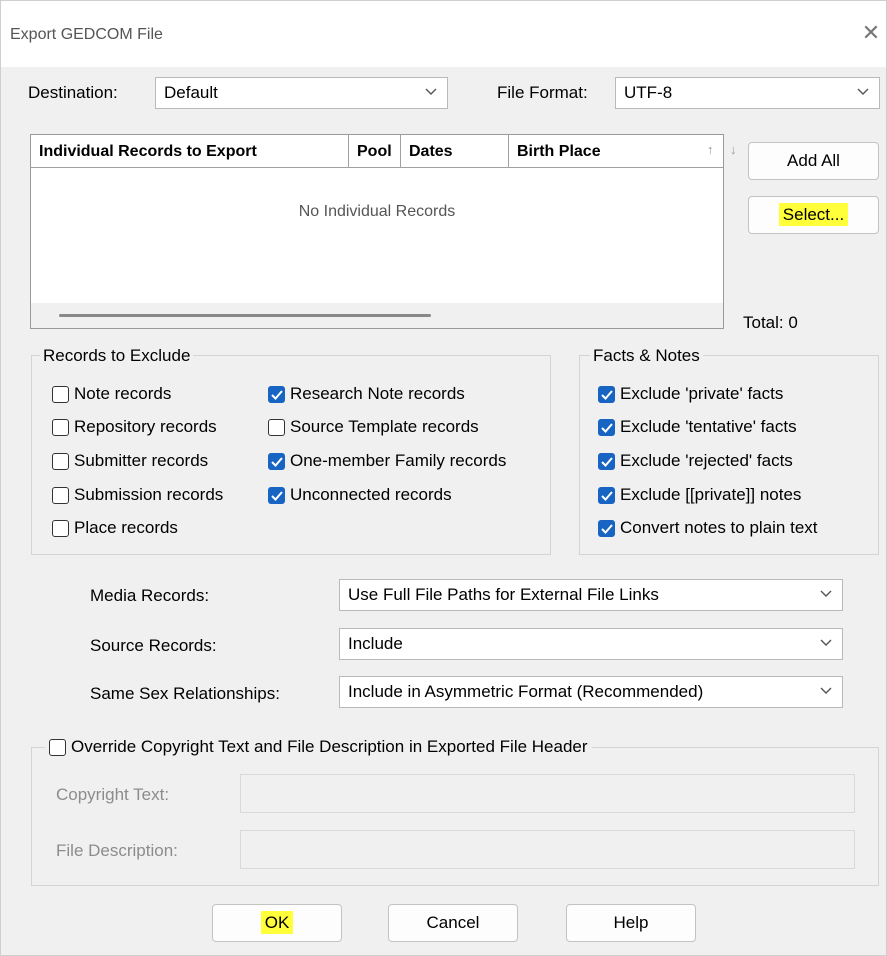 The width and height of the screenshot is (887, 956). Describe the element at coordinates (547, 849) in the screenshot. I see `file-description-field` at that location.